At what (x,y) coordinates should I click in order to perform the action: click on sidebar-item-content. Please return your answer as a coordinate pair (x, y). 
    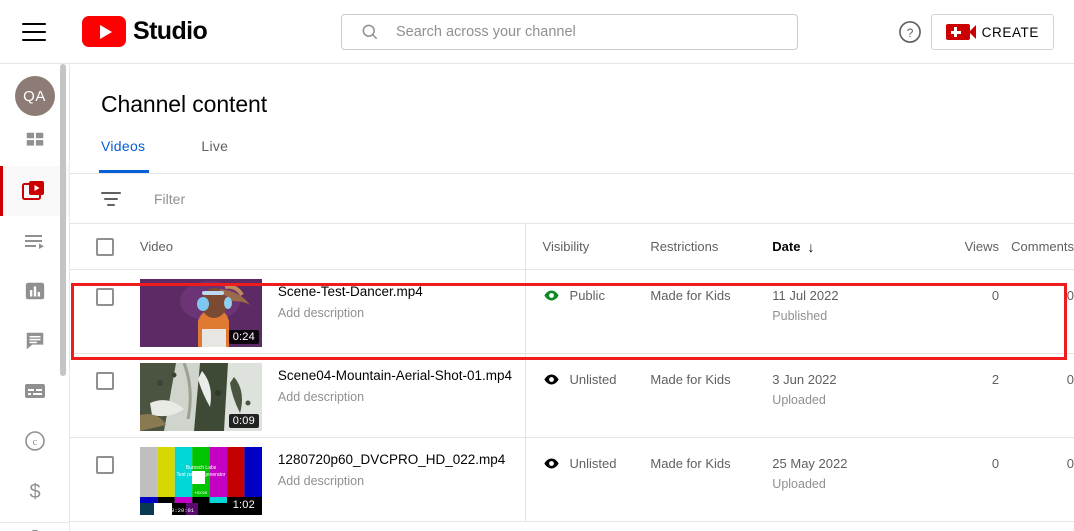
    Looking at the image, I should click on (34, 191).